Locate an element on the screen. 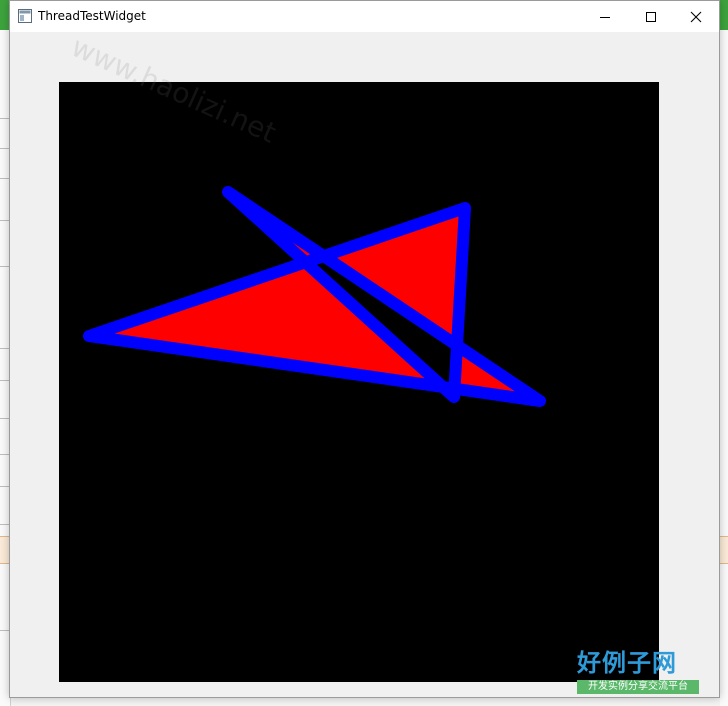 The height and width of the screenshot is (706, 728). window-app-icon is located at coordinates (25, 16).